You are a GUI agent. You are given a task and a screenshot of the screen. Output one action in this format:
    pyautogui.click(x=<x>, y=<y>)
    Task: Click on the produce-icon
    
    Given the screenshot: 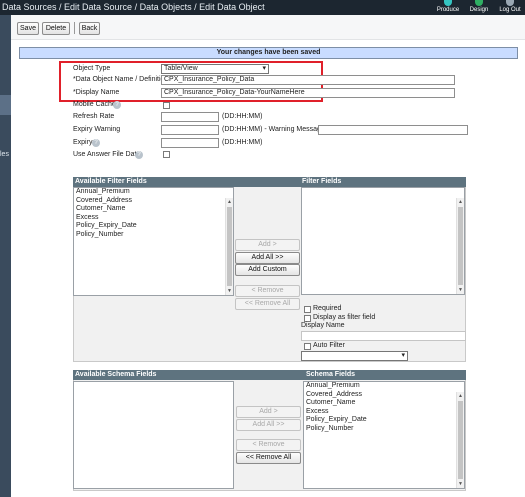 What is the action you would take?
    pyautogui.click(x=448, y=3)
    